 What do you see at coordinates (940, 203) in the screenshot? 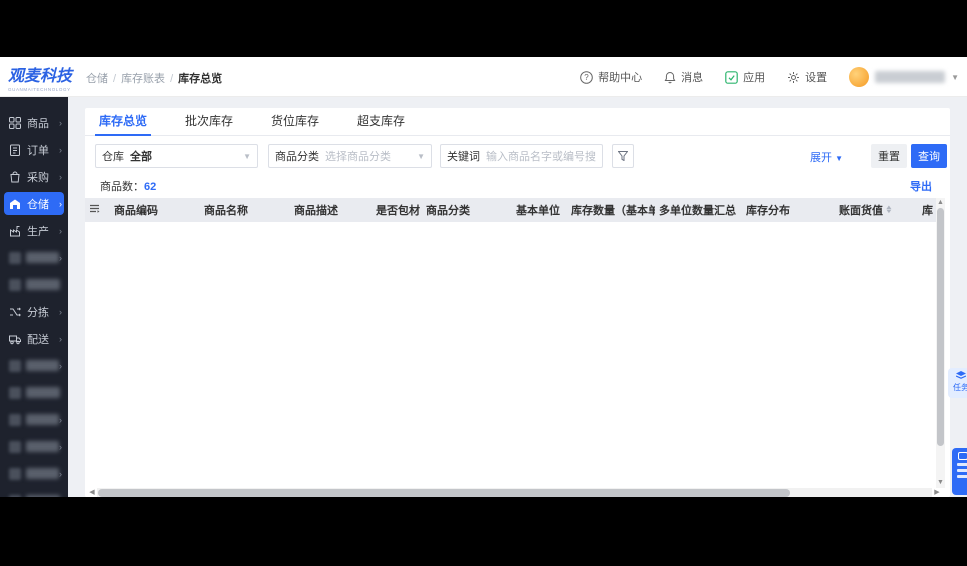
I see `scroll-up-icon: ▲` at bounding box center [940, 203].